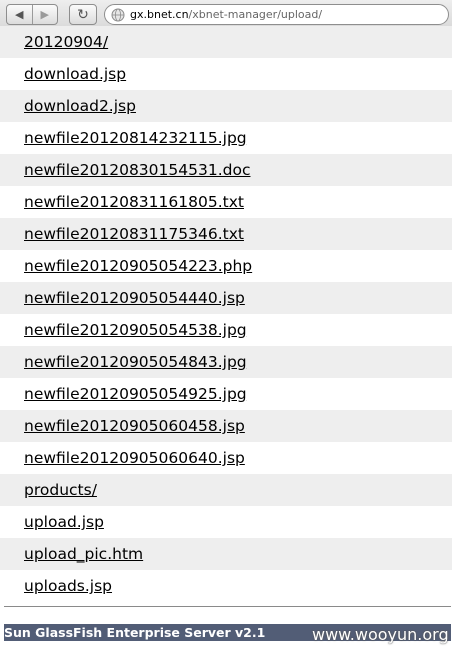  I want to click on list-item: download2.jsp, so click(226, 106).